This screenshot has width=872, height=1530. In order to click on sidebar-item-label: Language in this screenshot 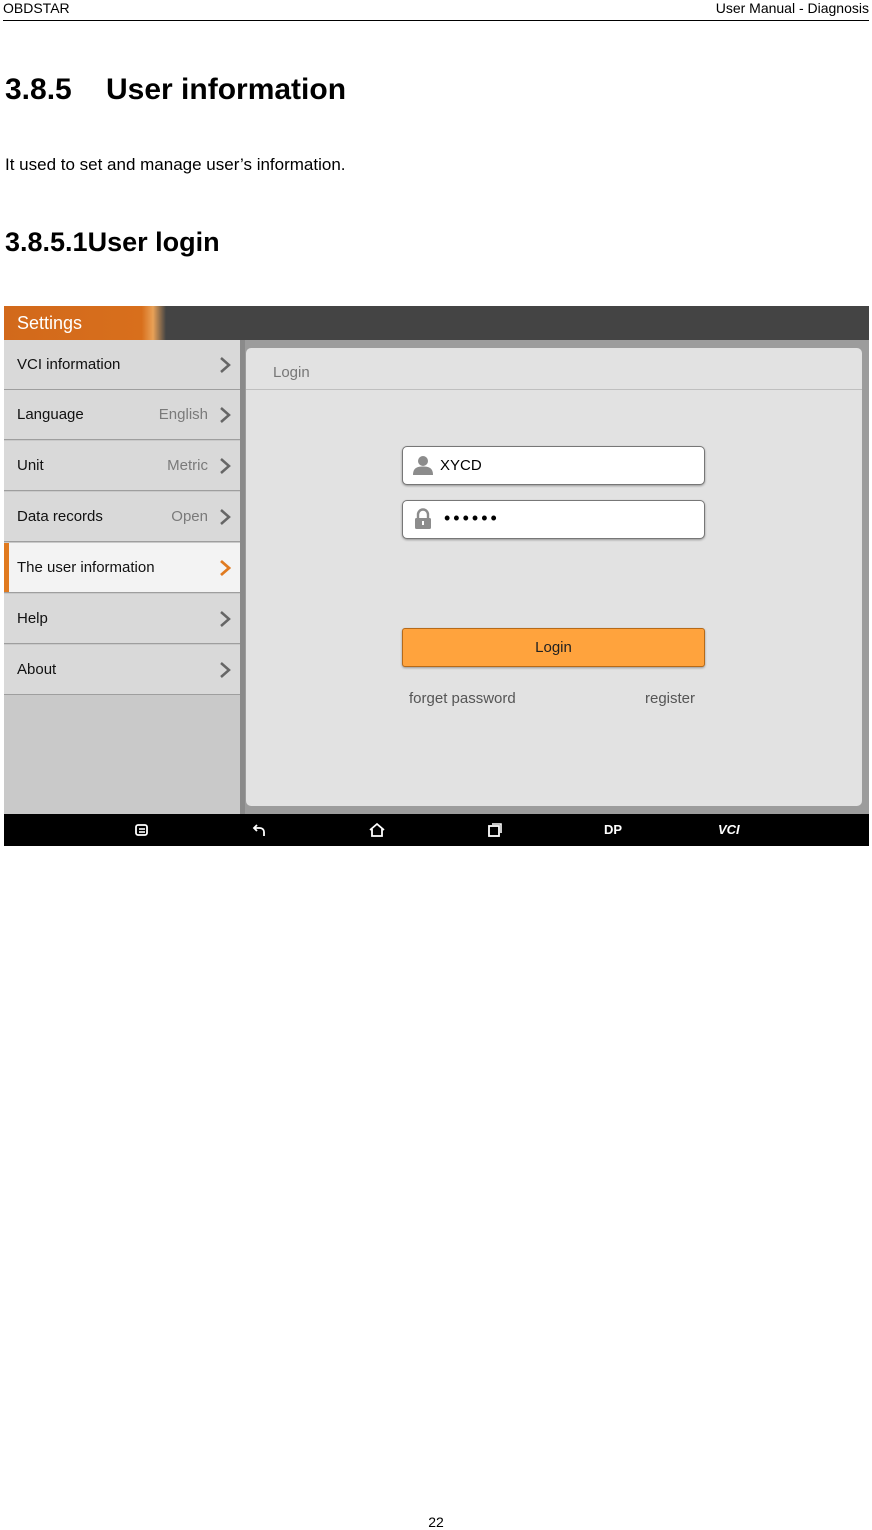, I will do `click(50, 414)`.